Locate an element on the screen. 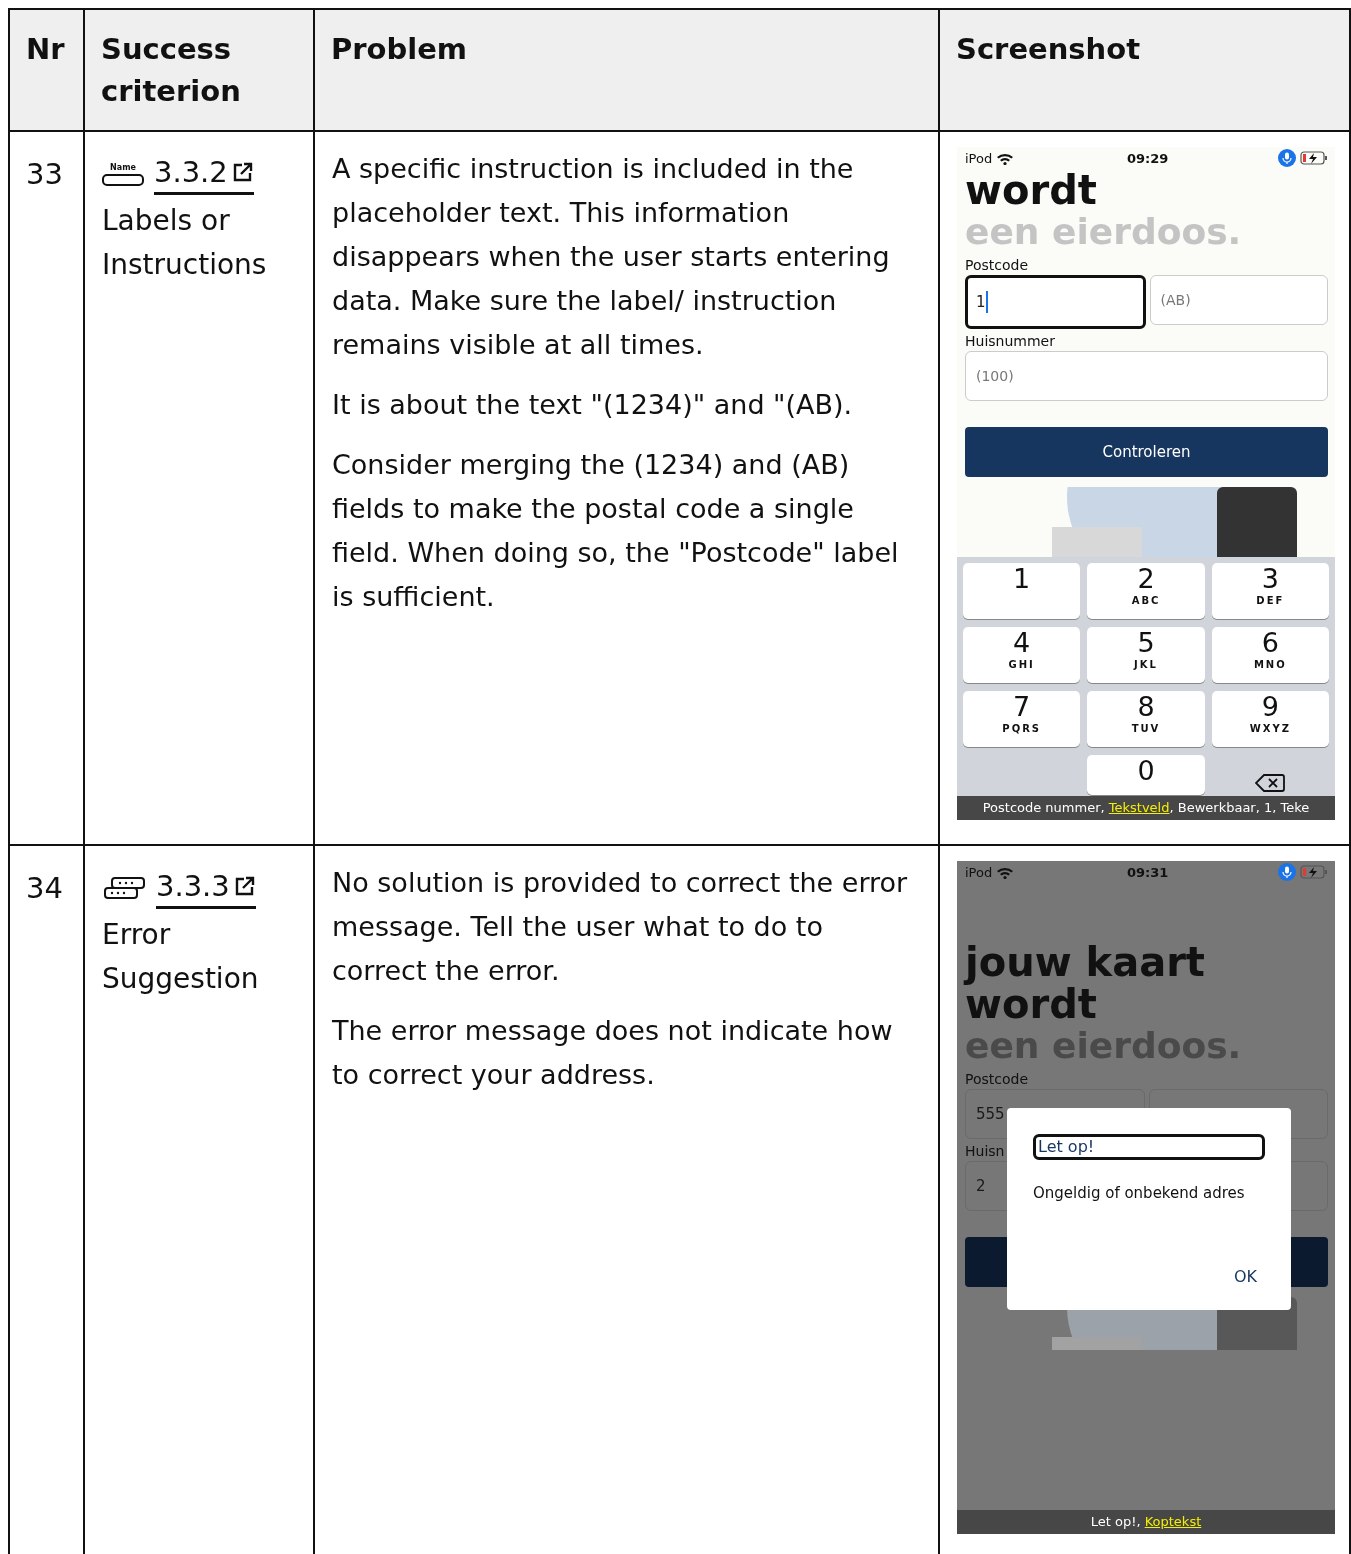  dialog-title: Let op! is located at coordinates (1149, 1147).